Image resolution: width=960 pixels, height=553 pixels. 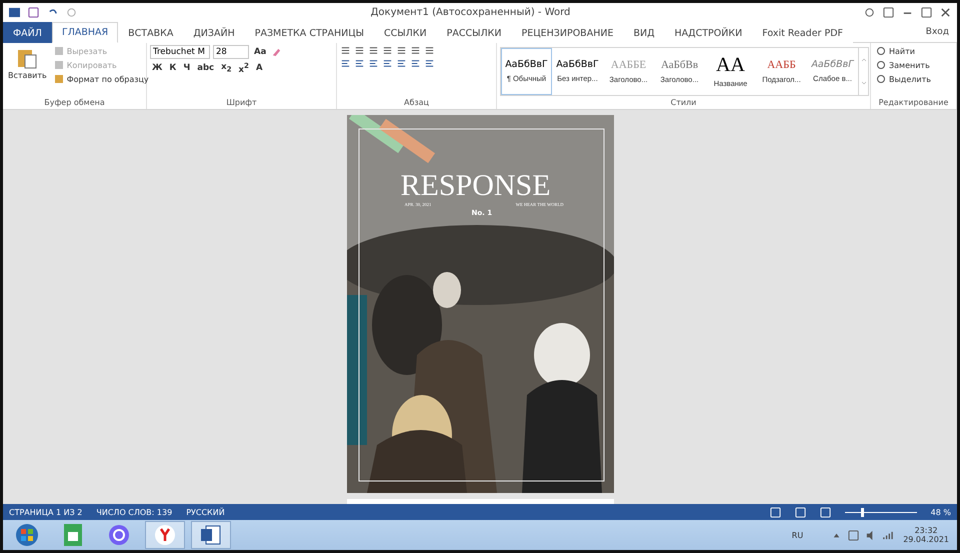 What do you see at coordinates (903, 65) in the screenshot?
I see `editing-button: Заменить` at bounding box center [903, 65].